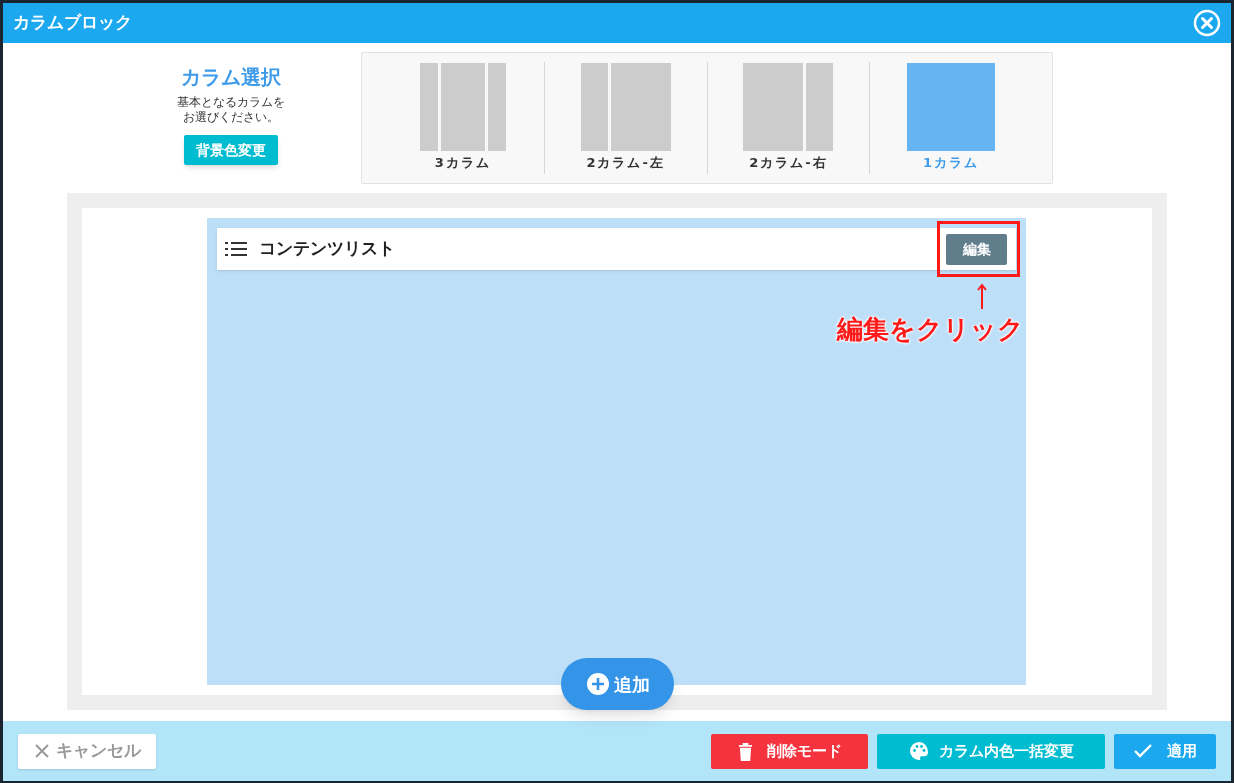 Image resolution: width=1234 pixels, height=783 pixels. I want to click on plus-circle-icon, so click(597, 684).